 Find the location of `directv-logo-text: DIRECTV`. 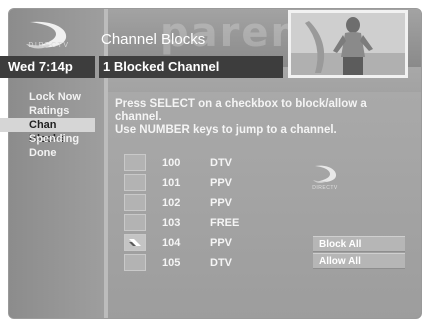

directv-logo-text: DIRECTV is located at coordinates (49, 45).